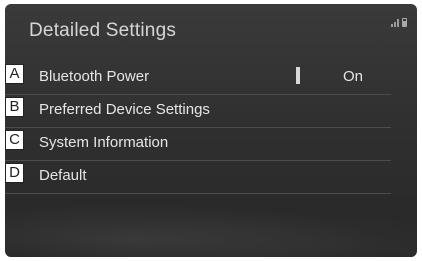 The height and width of the screenshot is (261, 422). I want to click on default-label: Default, so click(63, 175).